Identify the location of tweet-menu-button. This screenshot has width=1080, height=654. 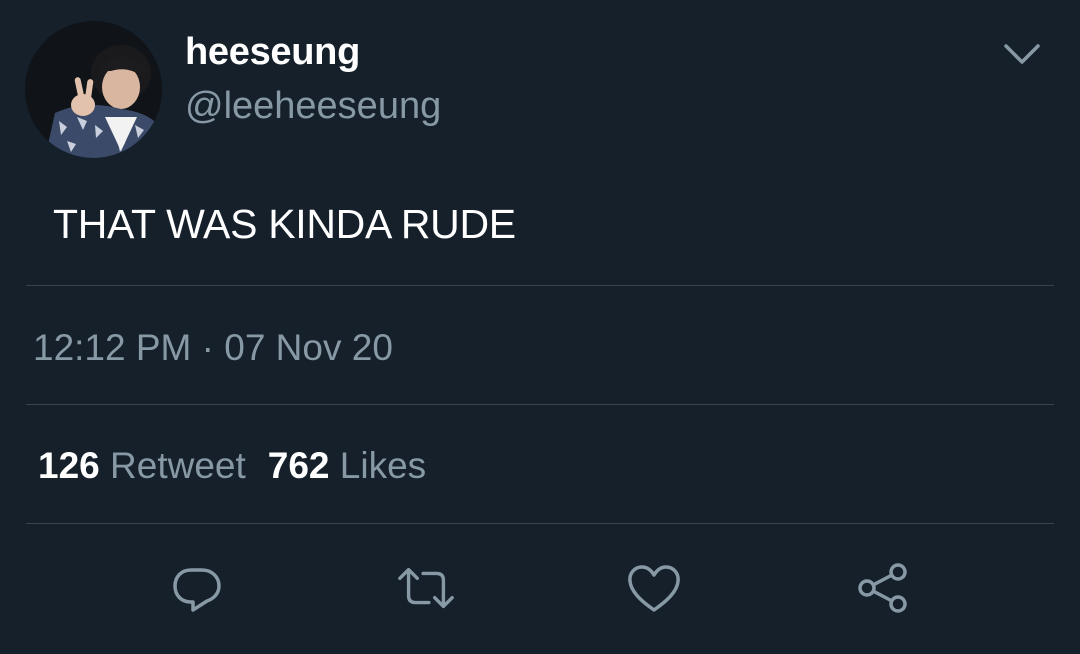
(1022, 54).